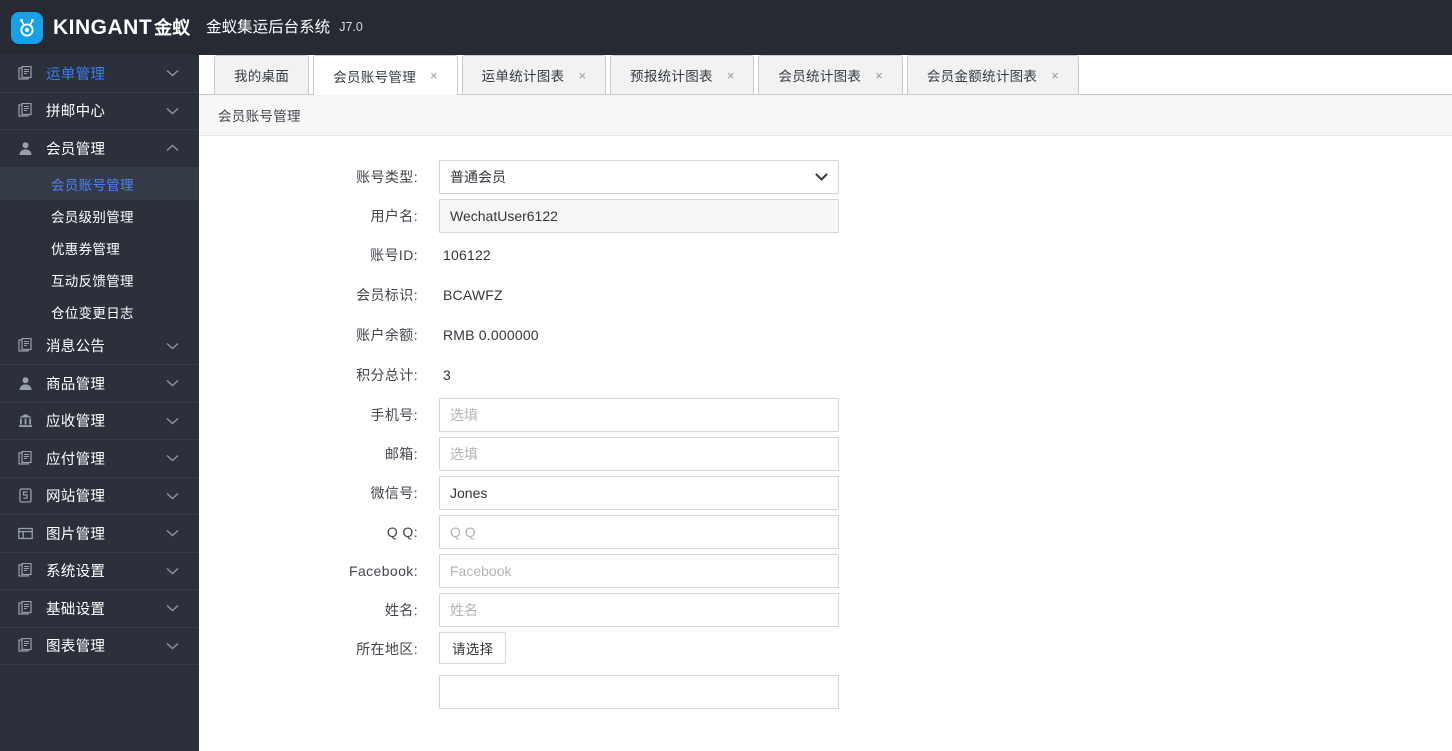 The width and height of the screenshot is (1452, 751). Describe the element at coordinates (99, 280) in the screenshot. I see `sidebar-item-interaction-feedback-management: 互动反馈管理` at that location.